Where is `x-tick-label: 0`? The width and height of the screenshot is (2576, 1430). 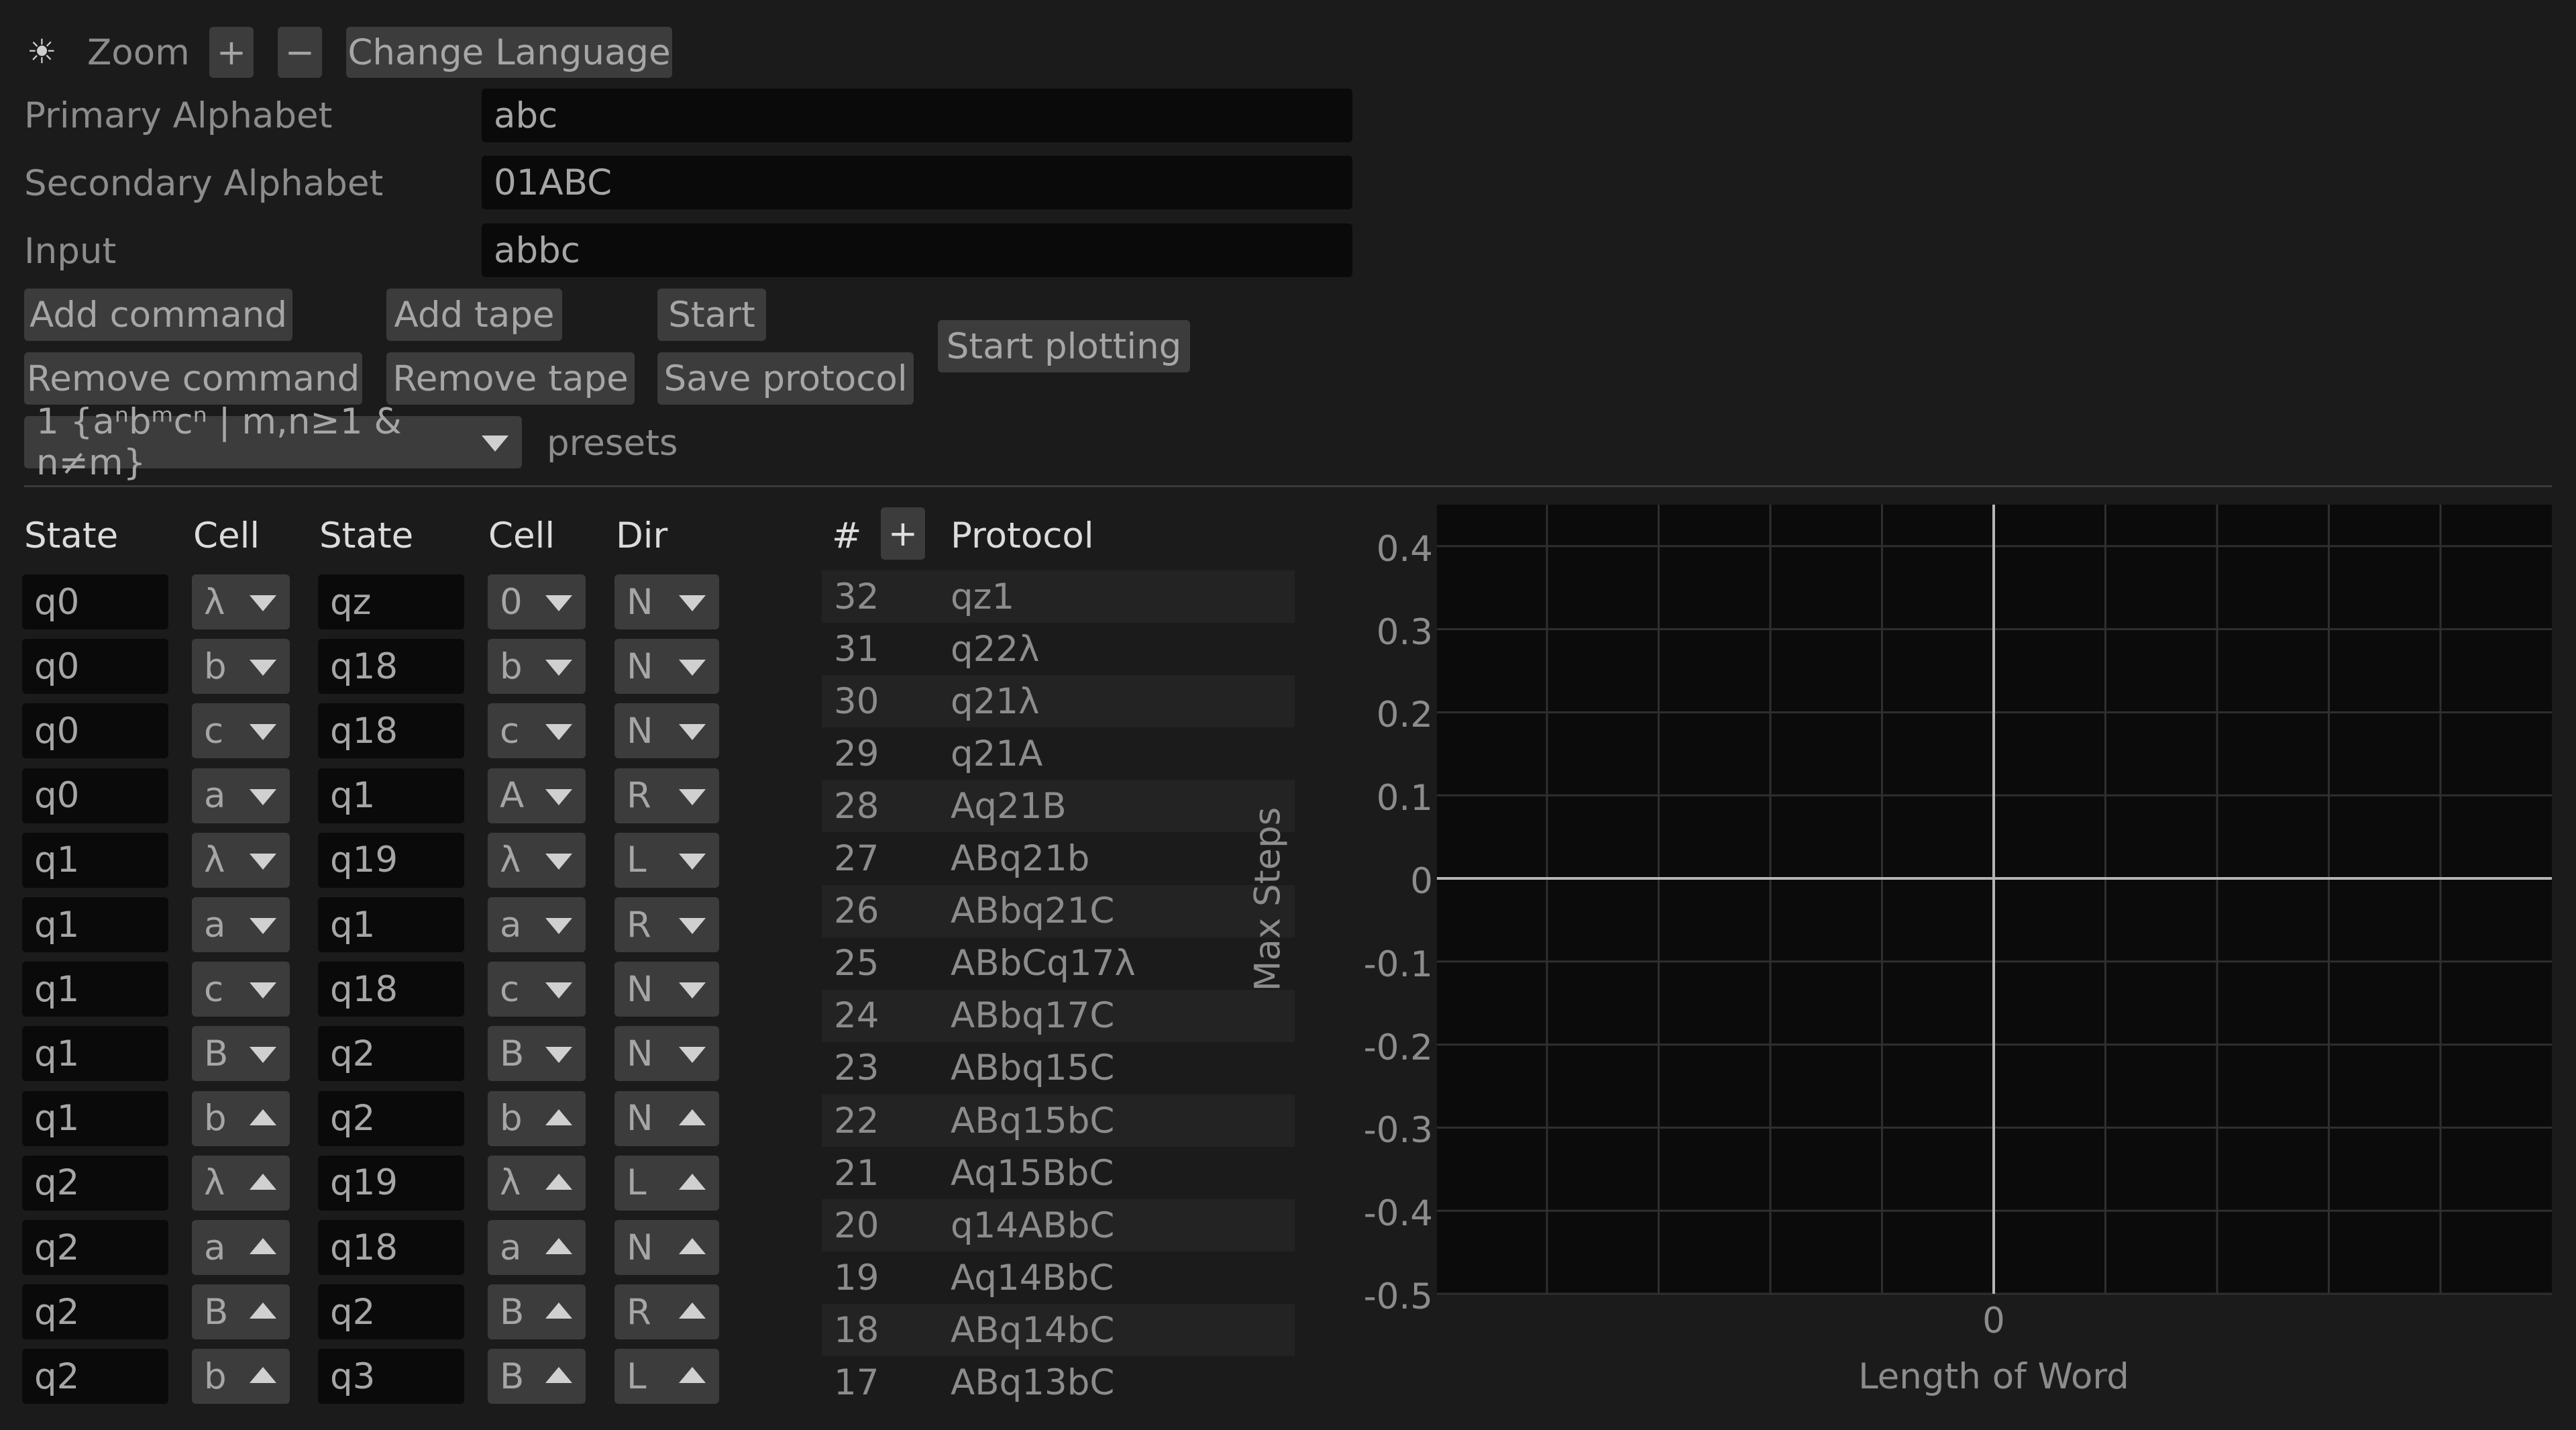 x-tick-label: 0 is located at coordinates (1993, 1320).